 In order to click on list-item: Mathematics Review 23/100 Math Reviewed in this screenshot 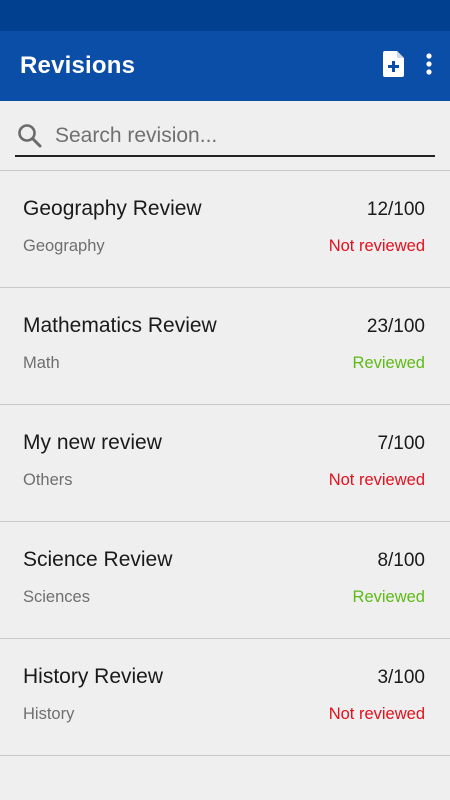, I will do `click(225, 346)`.